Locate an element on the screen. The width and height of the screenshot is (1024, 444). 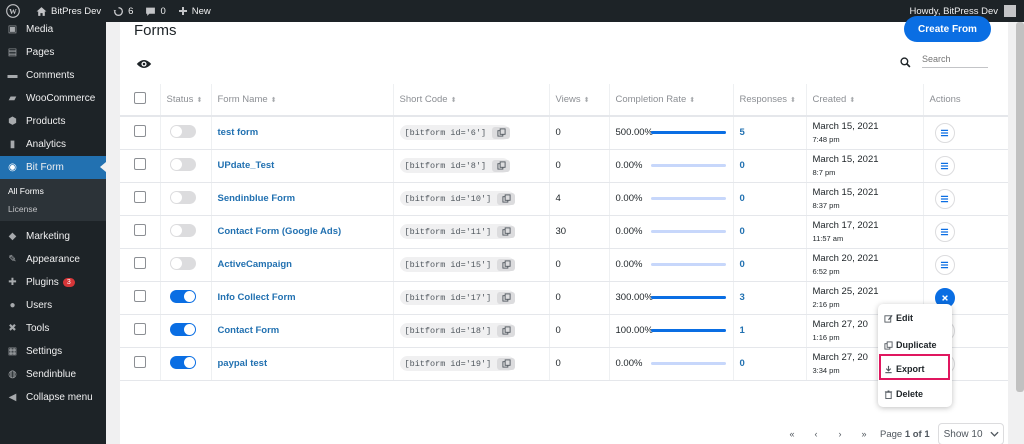
created-cell: March 15, 2021 8:37 pm is located at coordinates (865, 199).